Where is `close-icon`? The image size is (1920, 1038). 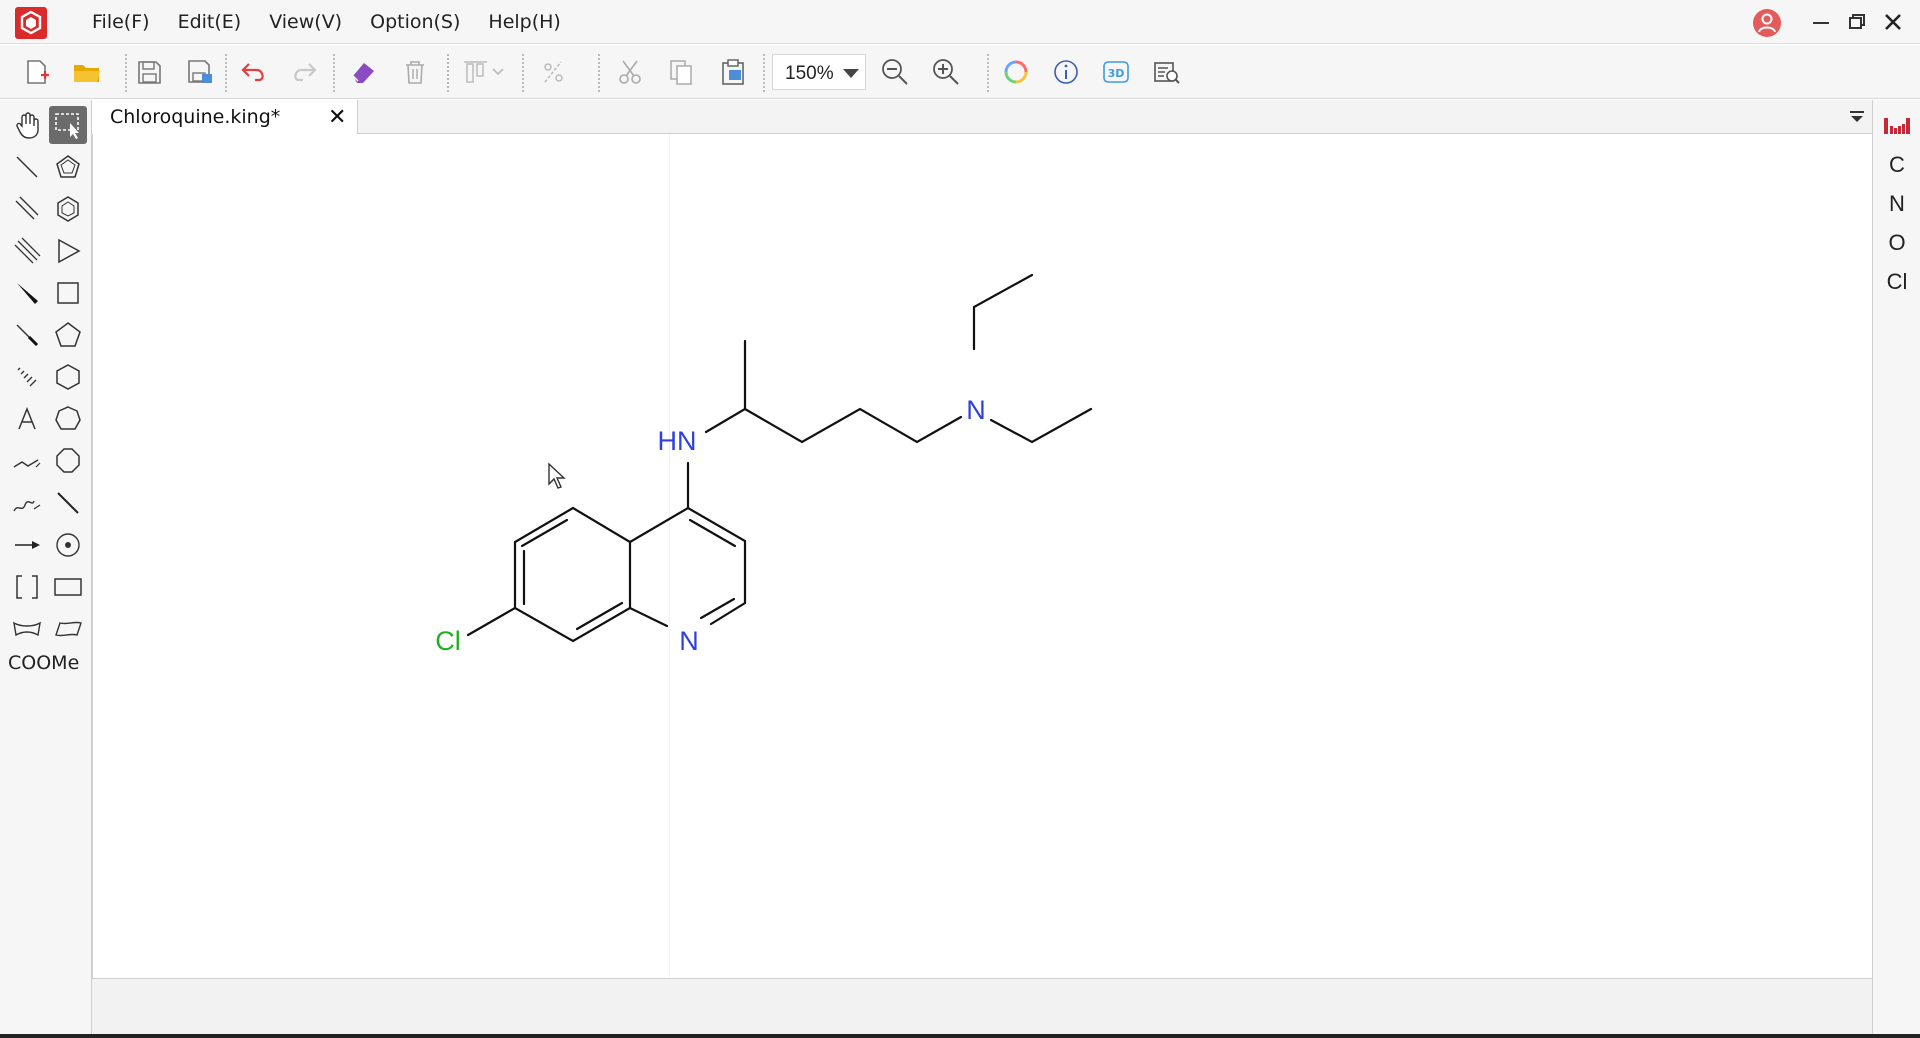
close-icon is located at coordinates (1893, 22).